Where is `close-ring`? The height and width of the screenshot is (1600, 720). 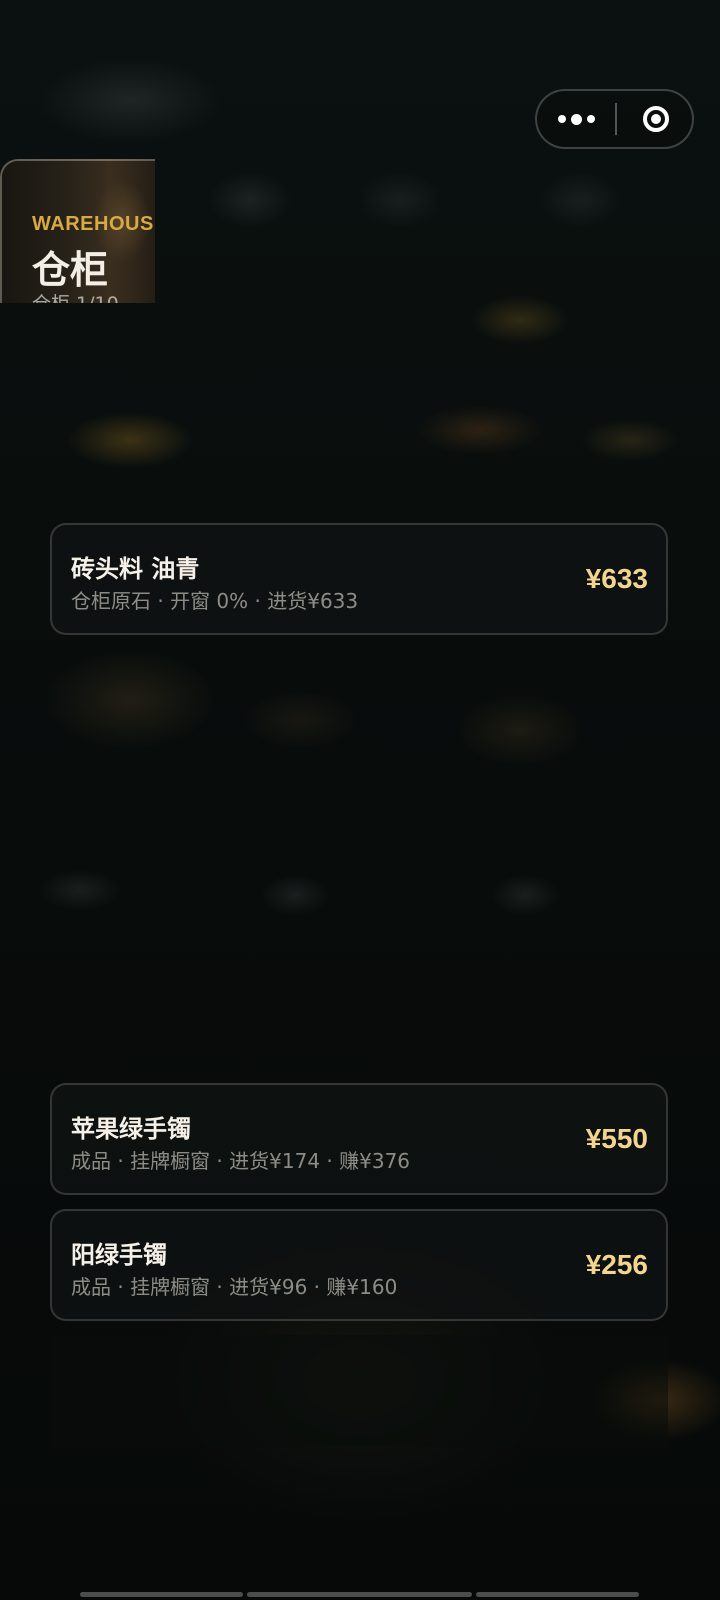 close-ring is located at coordinates (655, 119).